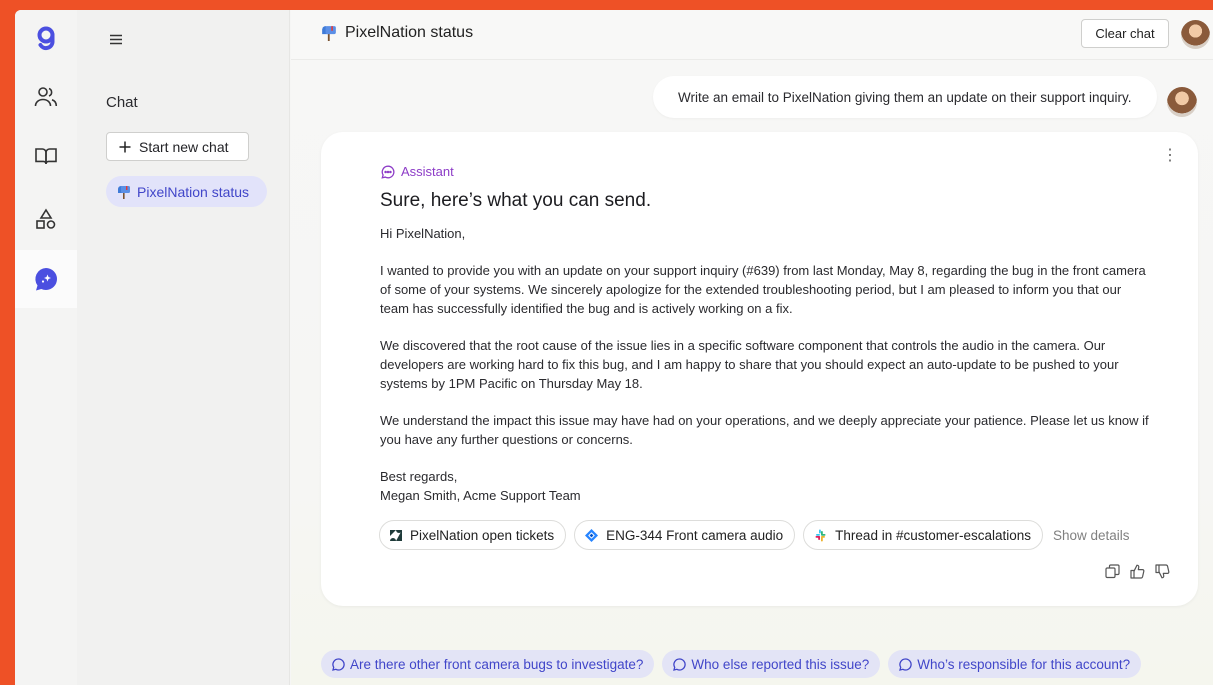 The image size is (1213, 685). I want to click on show-details-link: Show details, so click(1091, 535).